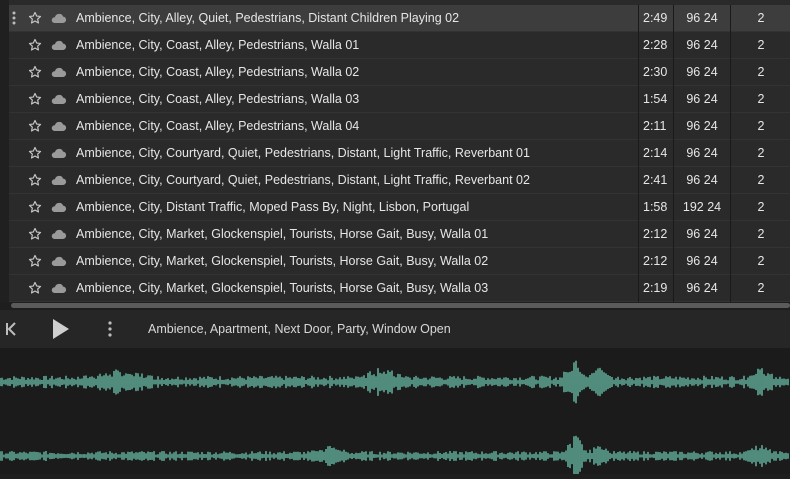 The image size is (790, 479). I want to click on sound-duration: 1:54, so click(657, 99).